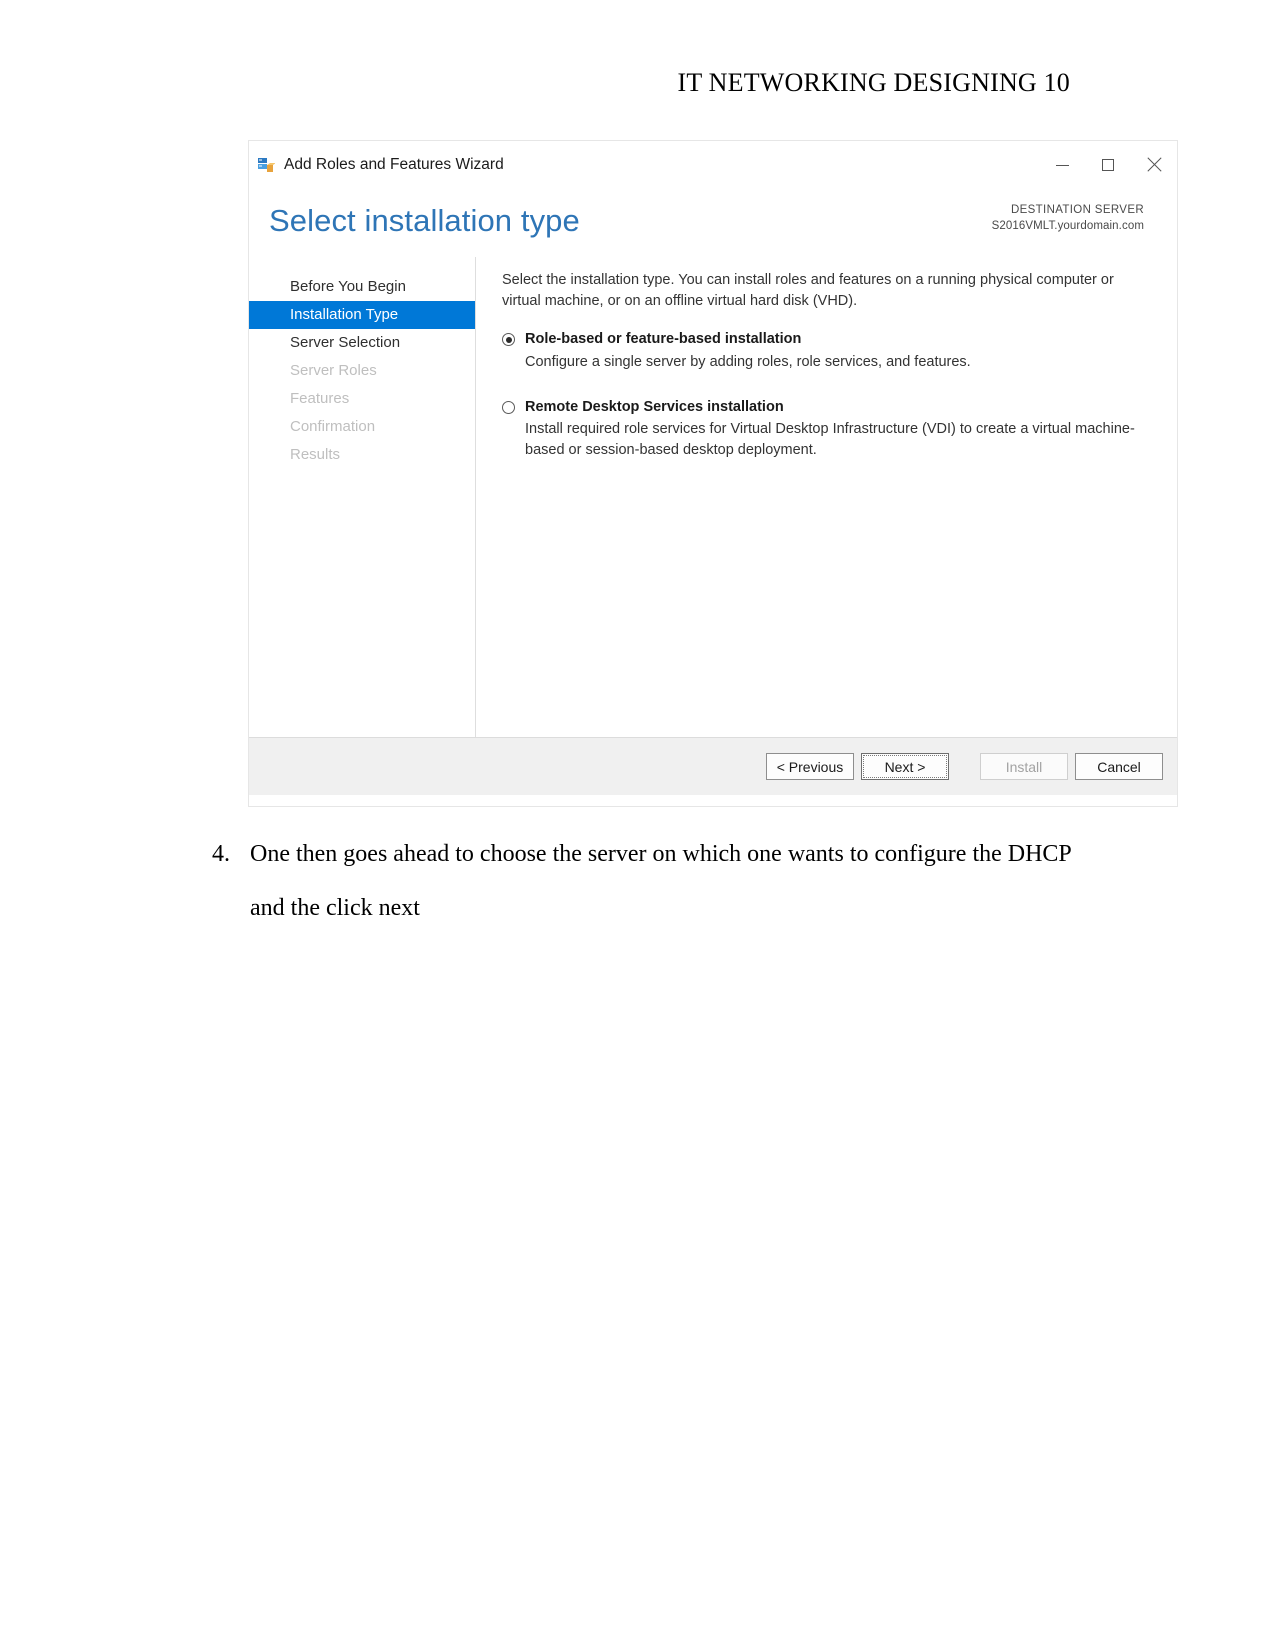 Image resolution: width=1275 pixels, height=1650 pixels. Describe the element at coordinates (810, 766) in the screenshot. I see `previous-button: < Previous` at that location.